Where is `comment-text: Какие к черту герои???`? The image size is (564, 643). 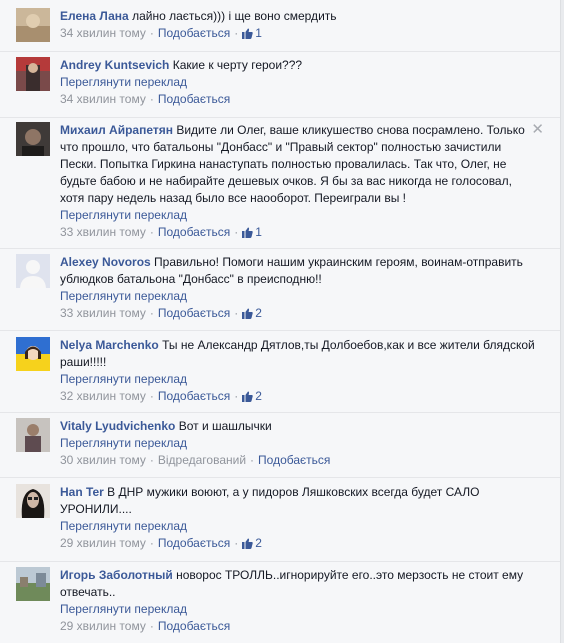 comment-text: Какие к черту герои??? is located at coordinates (237, 65).